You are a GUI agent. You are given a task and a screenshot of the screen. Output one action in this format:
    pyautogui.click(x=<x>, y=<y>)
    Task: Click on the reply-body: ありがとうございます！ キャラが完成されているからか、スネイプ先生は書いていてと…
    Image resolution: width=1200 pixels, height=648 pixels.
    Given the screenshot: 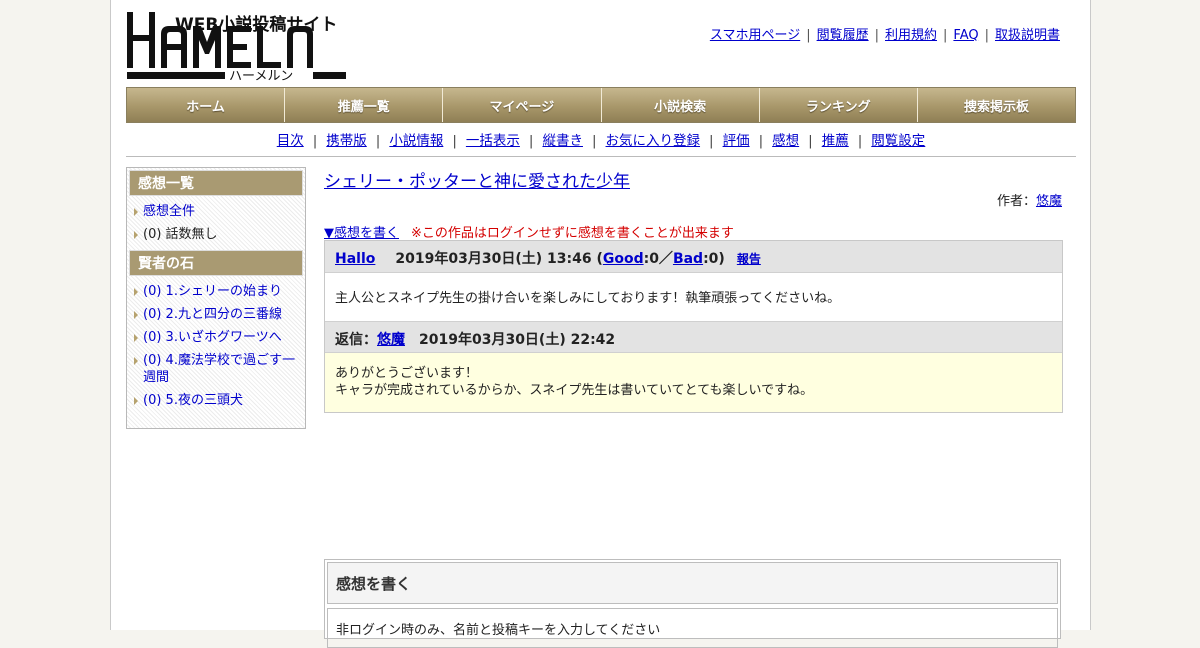 What is the action you would take?
    pyautogui.click(x=693, y=382)
    